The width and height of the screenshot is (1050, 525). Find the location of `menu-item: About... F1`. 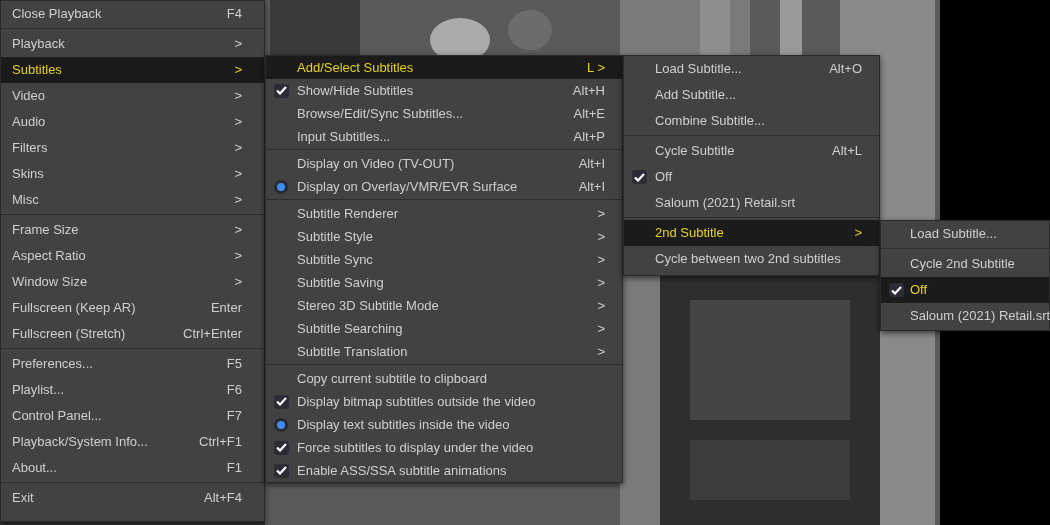

menu-item: About... F1 is located at coordinates (132, 468).